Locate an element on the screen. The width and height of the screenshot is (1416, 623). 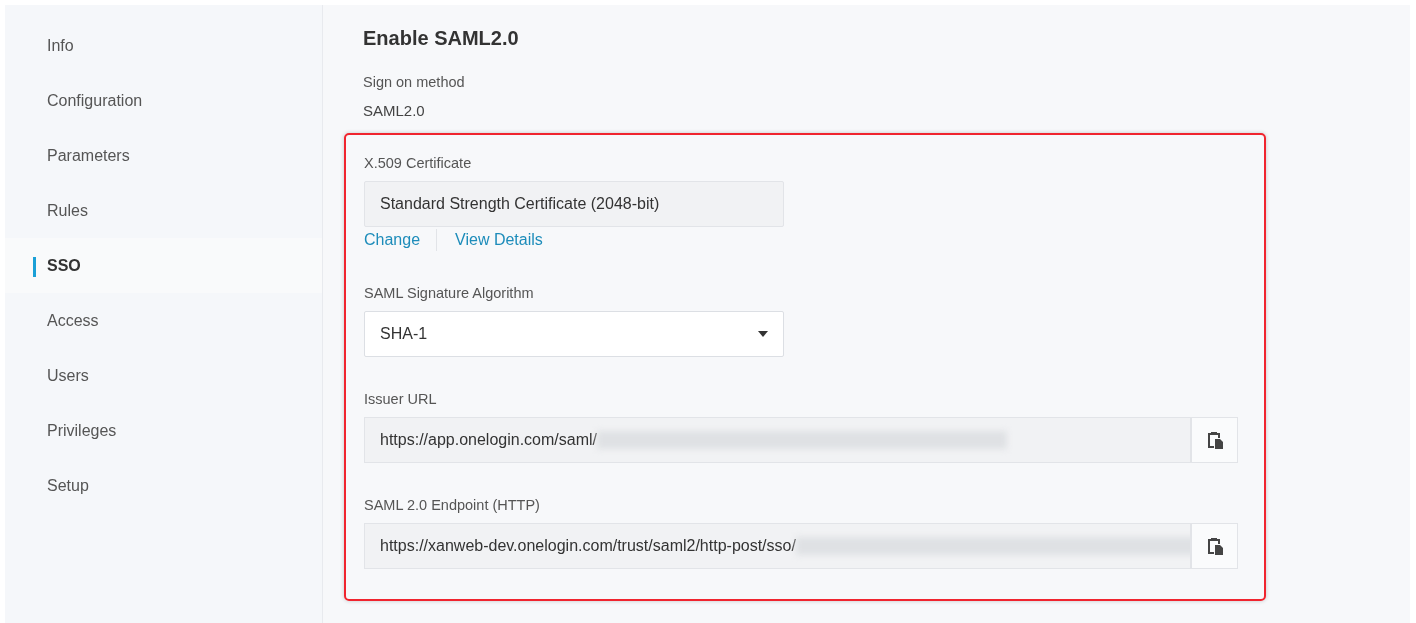
sidebar-item: Users is located at coordinates (163, 375).